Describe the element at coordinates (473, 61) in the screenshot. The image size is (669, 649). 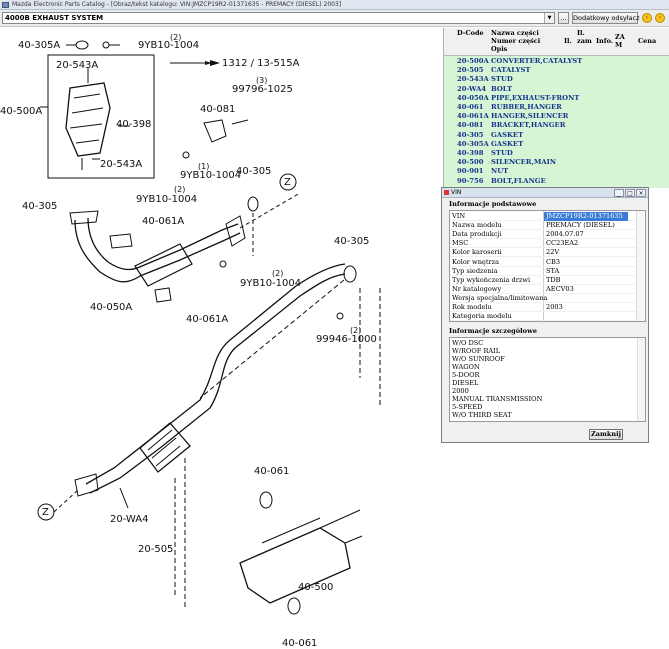
I see `part-code: 20-500A` at that location.